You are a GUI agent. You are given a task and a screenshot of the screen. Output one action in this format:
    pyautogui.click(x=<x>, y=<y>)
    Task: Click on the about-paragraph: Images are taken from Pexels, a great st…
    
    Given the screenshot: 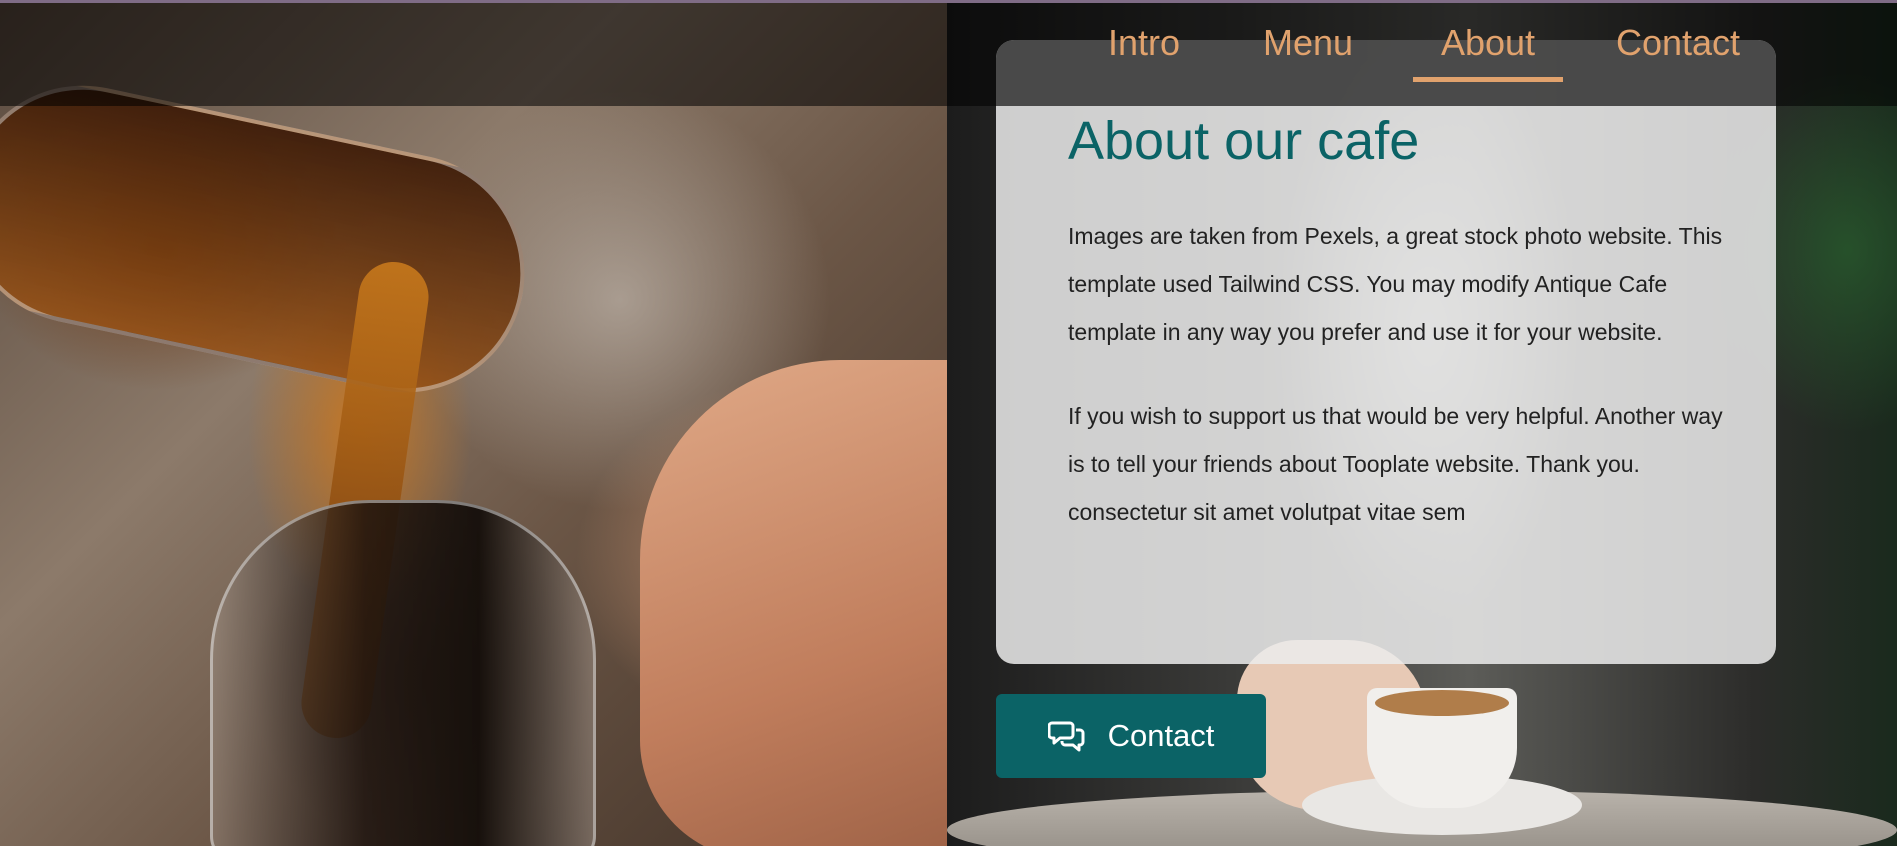 What is the action you would take?
    pyautogui.click(x=1395, y=284)
    